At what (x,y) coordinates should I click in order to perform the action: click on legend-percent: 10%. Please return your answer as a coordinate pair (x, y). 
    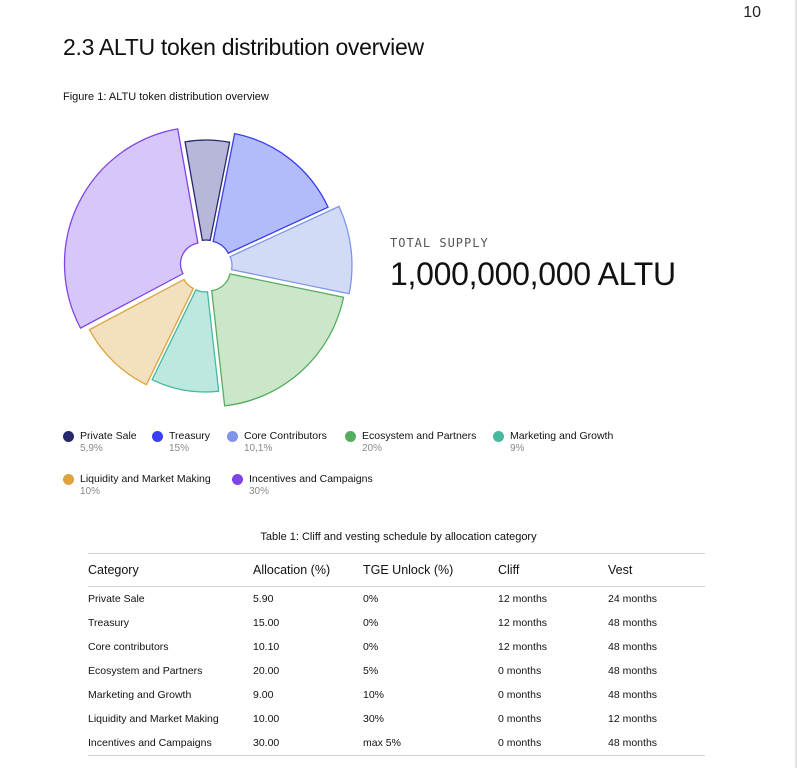
    Looking at the image, I should click on (90, 491).